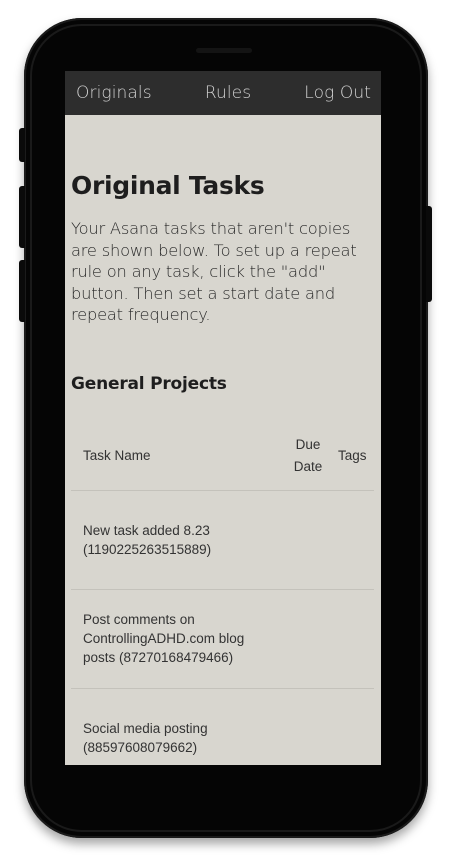 This screenshot has width=458, height=858. Describe the element at coordinates (176, 726) in the screenshot. I see `task-name-cell: Social media posting (88597608079662)` at that location.